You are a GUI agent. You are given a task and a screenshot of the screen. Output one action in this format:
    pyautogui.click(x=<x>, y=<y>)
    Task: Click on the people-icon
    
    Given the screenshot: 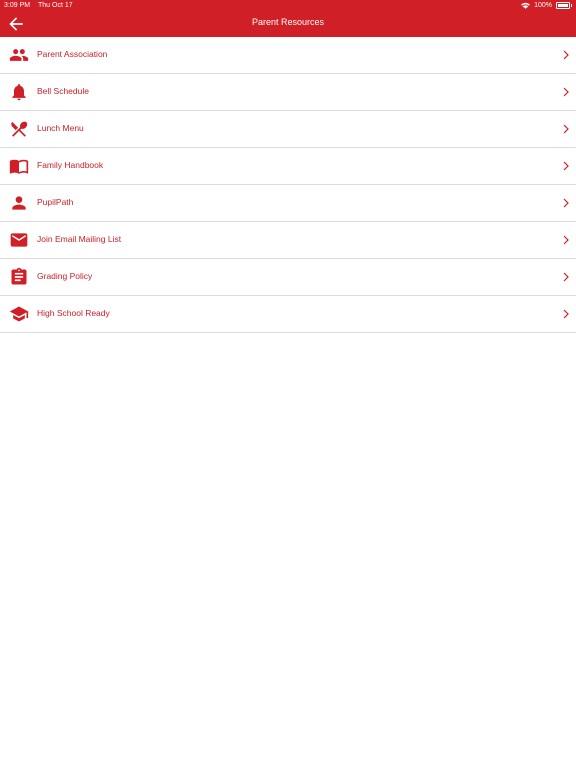 What is the action you would take?
    pyautogui.click(x=19, y=55)
    